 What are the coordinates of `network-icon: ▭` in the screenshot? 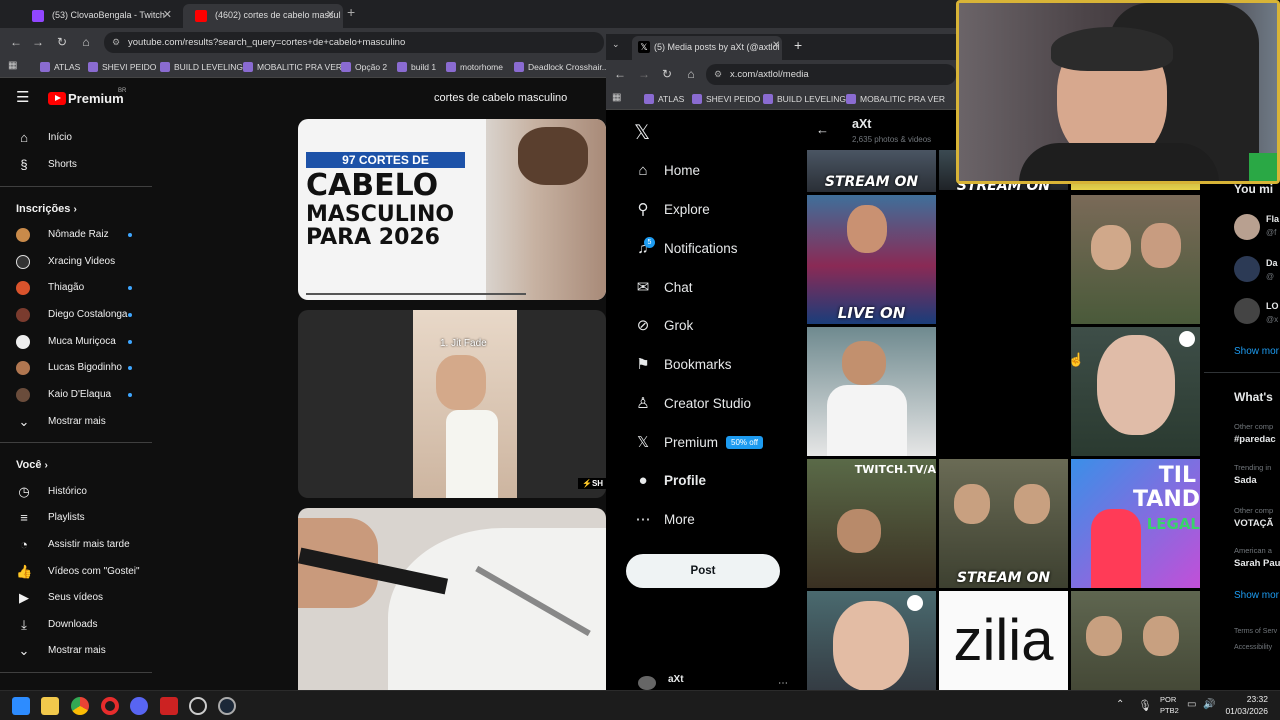 It's located at (1191, 704).